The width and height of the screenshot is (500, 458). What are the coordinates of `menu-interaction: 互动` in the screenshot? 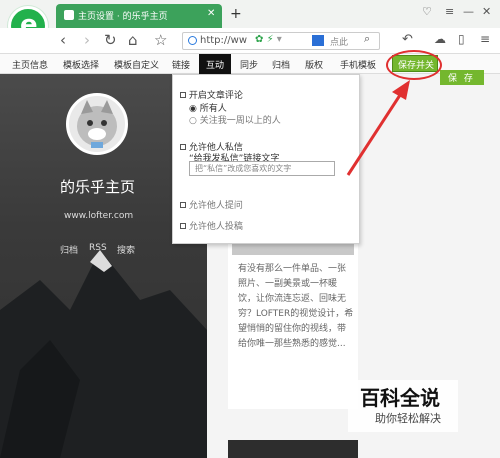 It's located at (215, 64).